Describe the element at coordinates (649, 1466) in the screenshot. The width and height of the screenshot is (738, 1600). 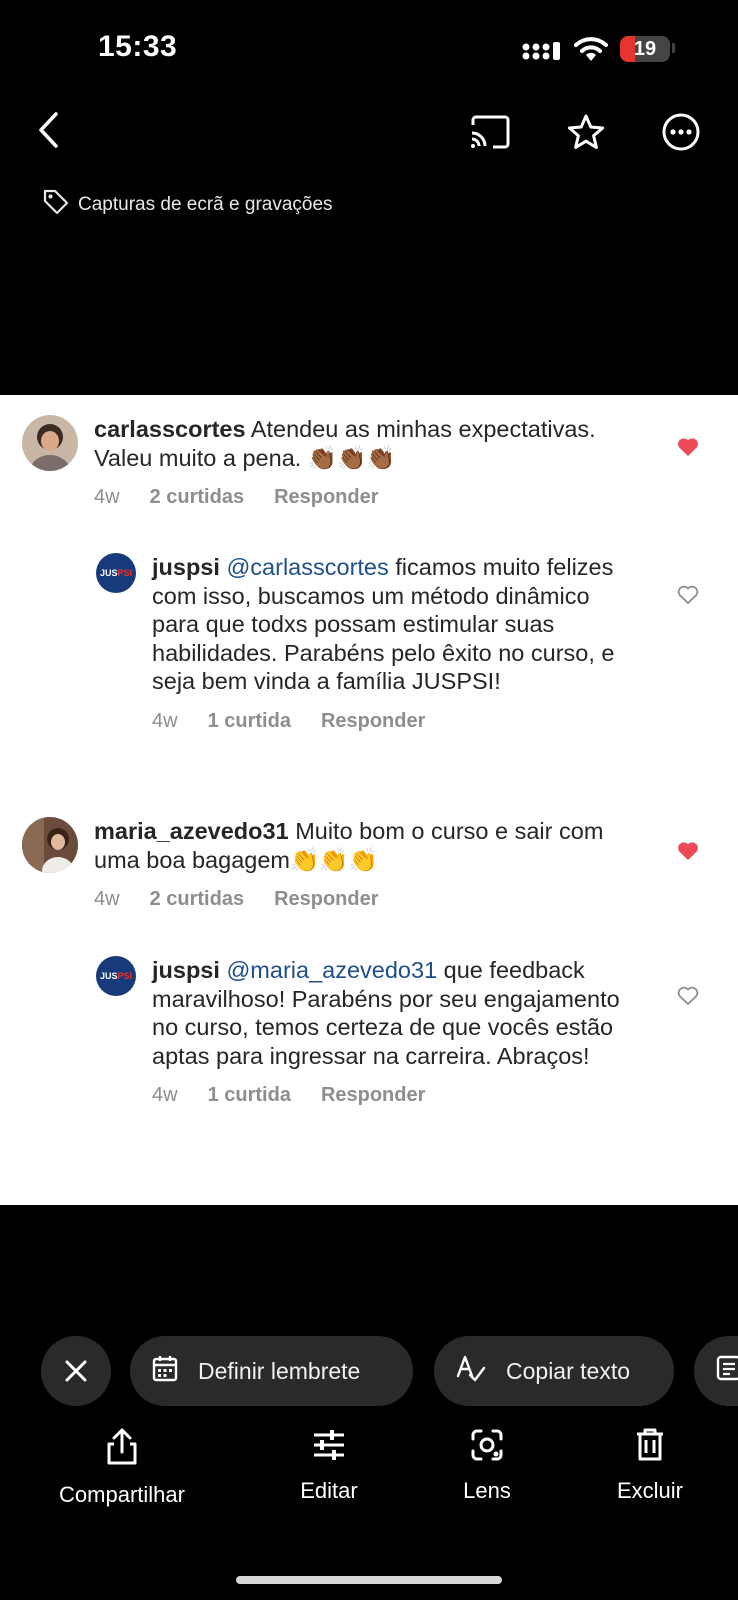
I see `delete-button: Excluir` at that location.